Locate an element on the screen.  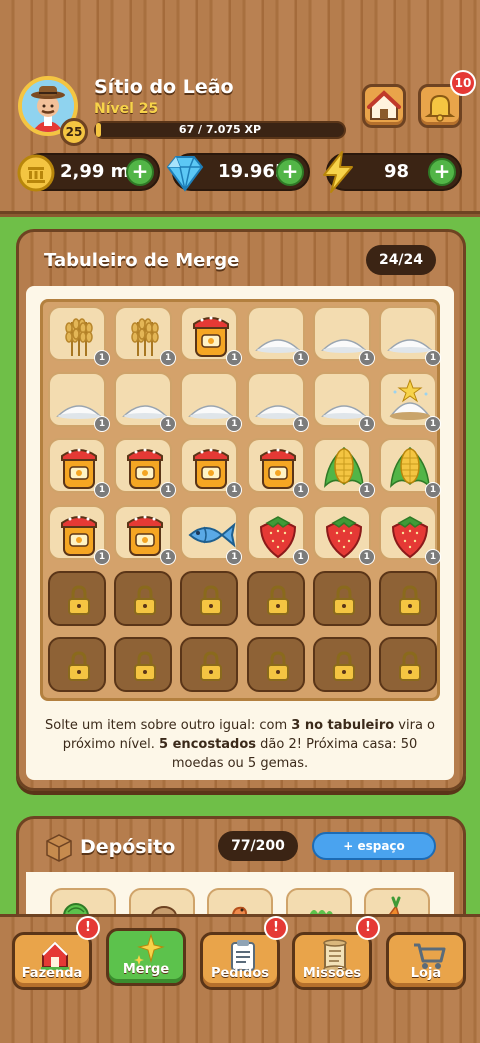
level-label: Nível 25 is located at coordinates (126, 109).